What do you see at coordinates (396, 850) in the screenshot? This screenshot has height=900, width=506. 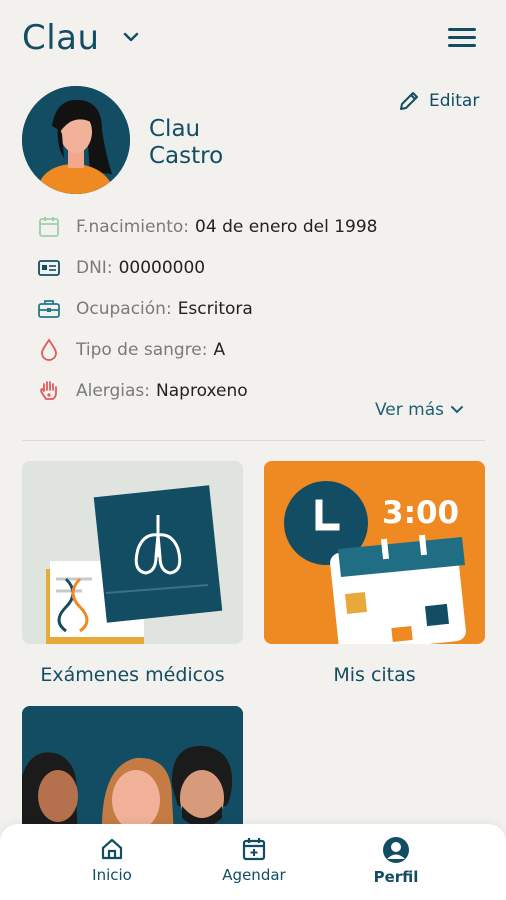 I see `user-circle-icon` at bounding box center [396, 850].